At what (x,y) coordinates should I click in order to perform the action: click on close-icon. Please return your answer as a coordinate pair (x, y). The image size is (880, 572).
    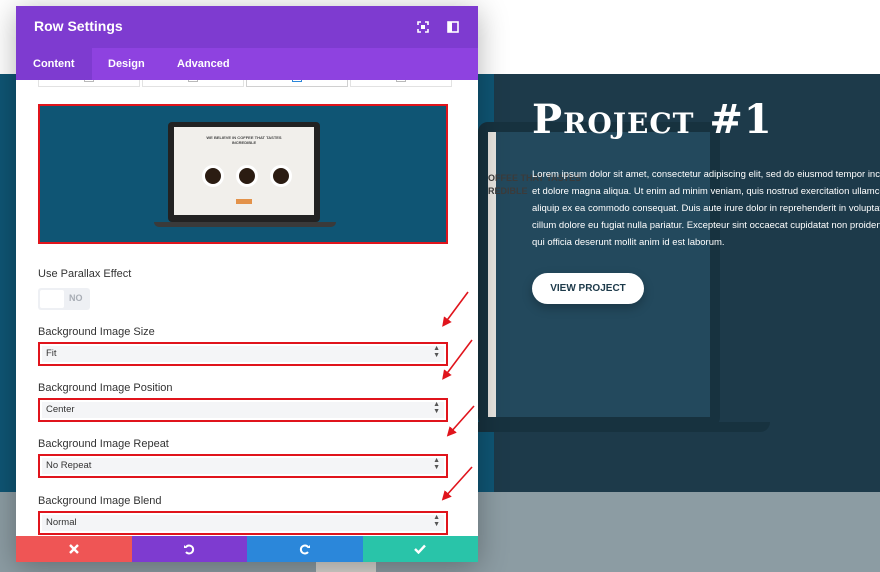
    Looking at the image, I should click on (73, 549).